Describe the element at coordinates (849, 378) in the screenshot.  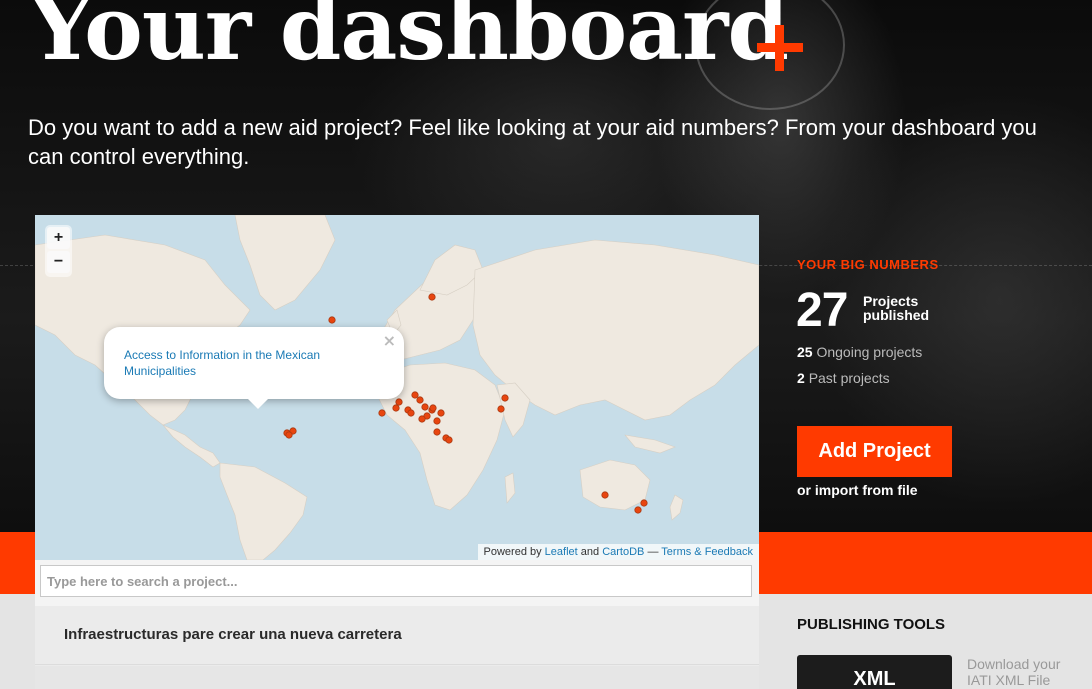
I see `past-label: Past projects` at that location.